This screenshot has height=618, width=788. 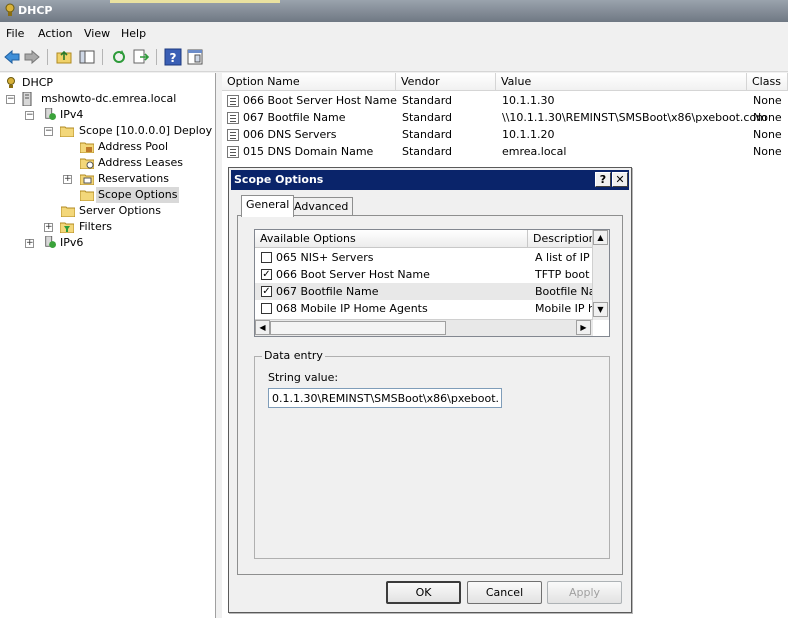 I want to click on tab-general: General, so click(x=268, y=206).